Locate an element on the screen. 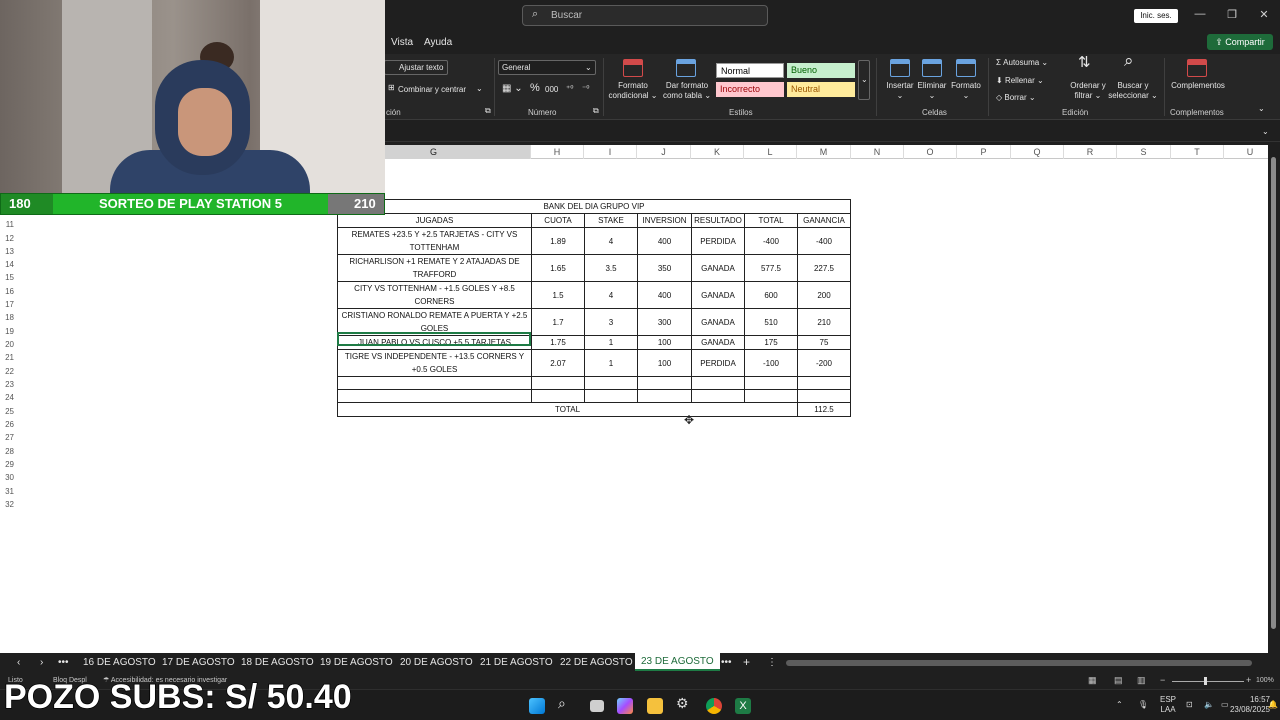 The width and height of the screenshot is (1280, 720). row-header: 15 is located at coordinates (8, 277).